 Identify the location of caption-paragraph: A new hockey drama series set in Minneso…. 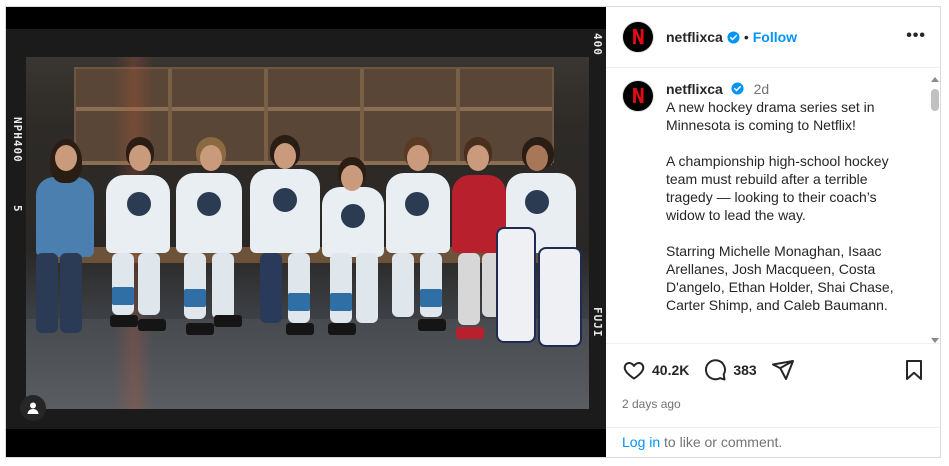
(770, 116).